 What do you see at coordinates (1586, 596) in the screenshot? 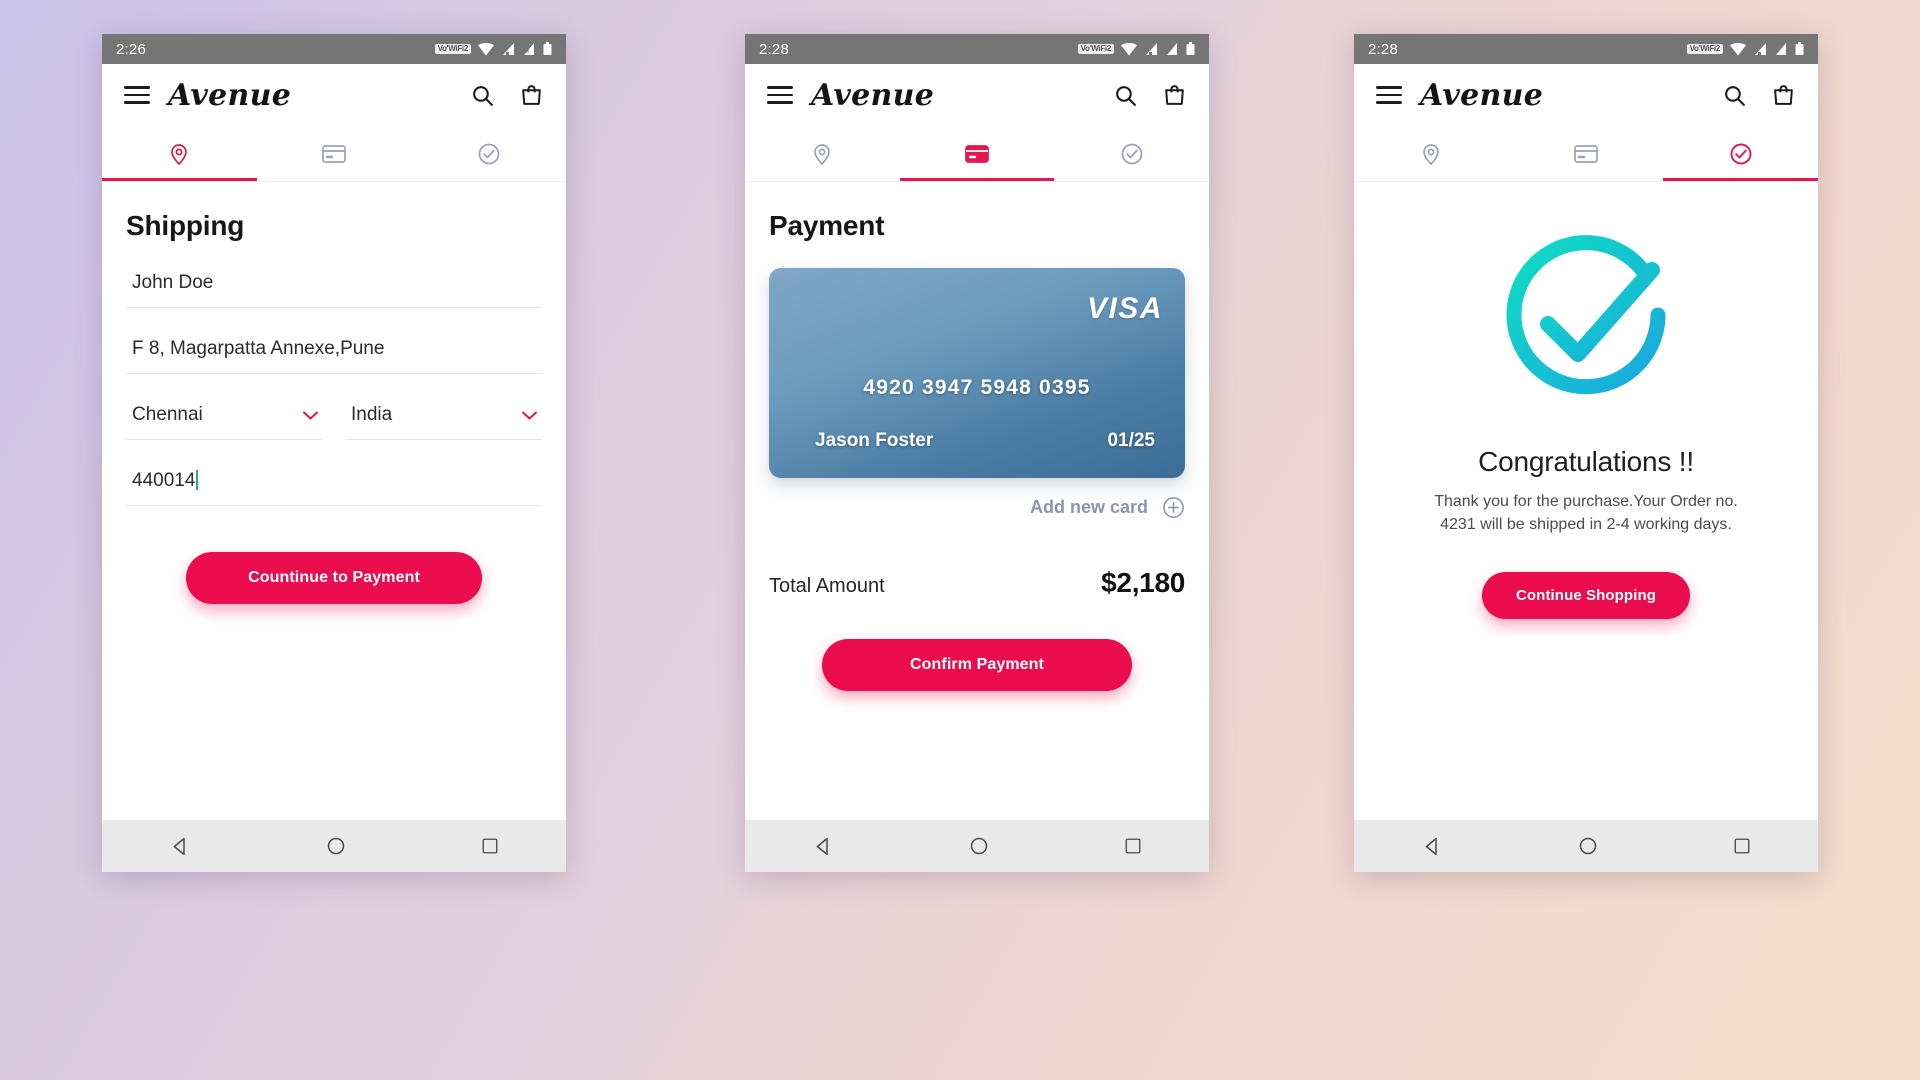
I see `continue-shopping-button: Continue Shopping` at bounding box center [1586, 596].